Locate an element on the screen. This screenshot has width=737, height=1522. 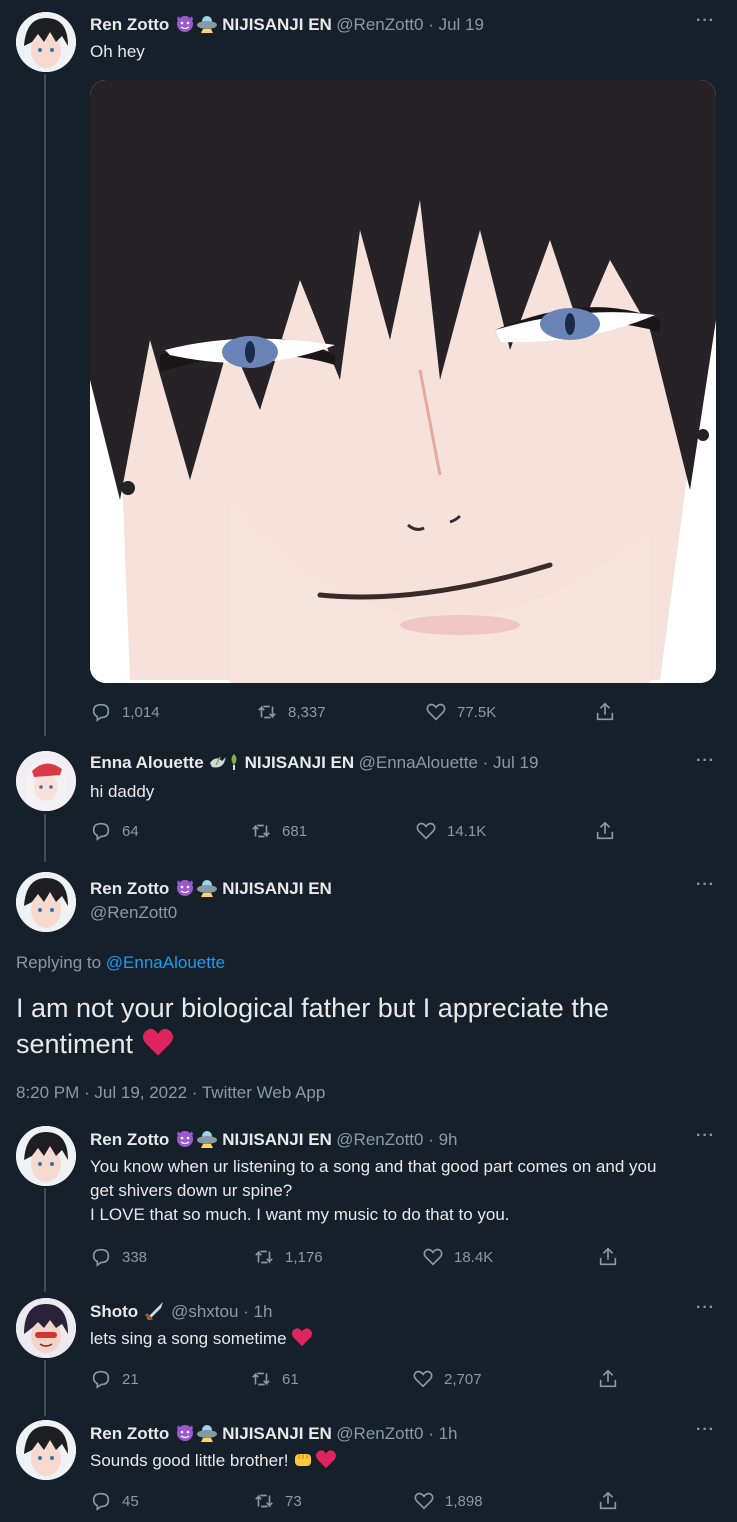
retweet-count: 681 is located at coordinates (295, 831).